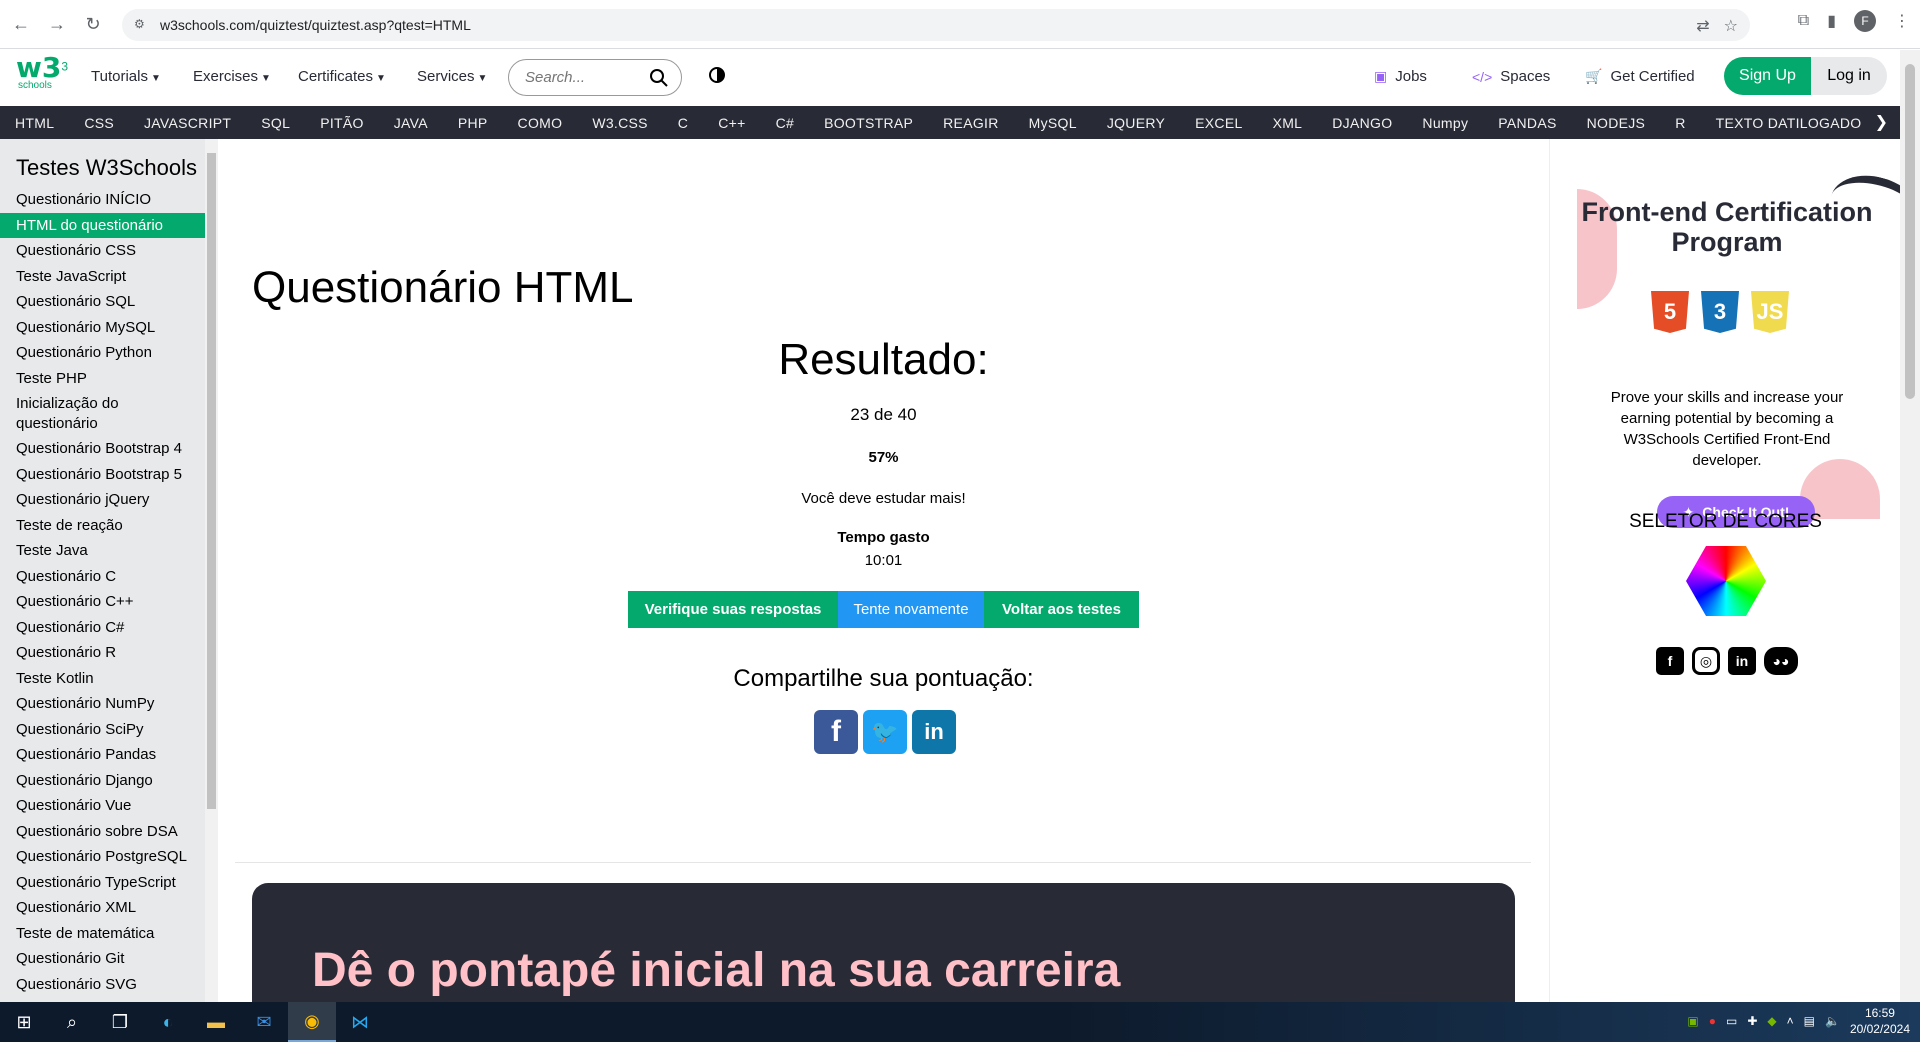 This screenshot has width=1920, height=1042. I want to click on side-panel-icon: ▮, so click(1831, 21).